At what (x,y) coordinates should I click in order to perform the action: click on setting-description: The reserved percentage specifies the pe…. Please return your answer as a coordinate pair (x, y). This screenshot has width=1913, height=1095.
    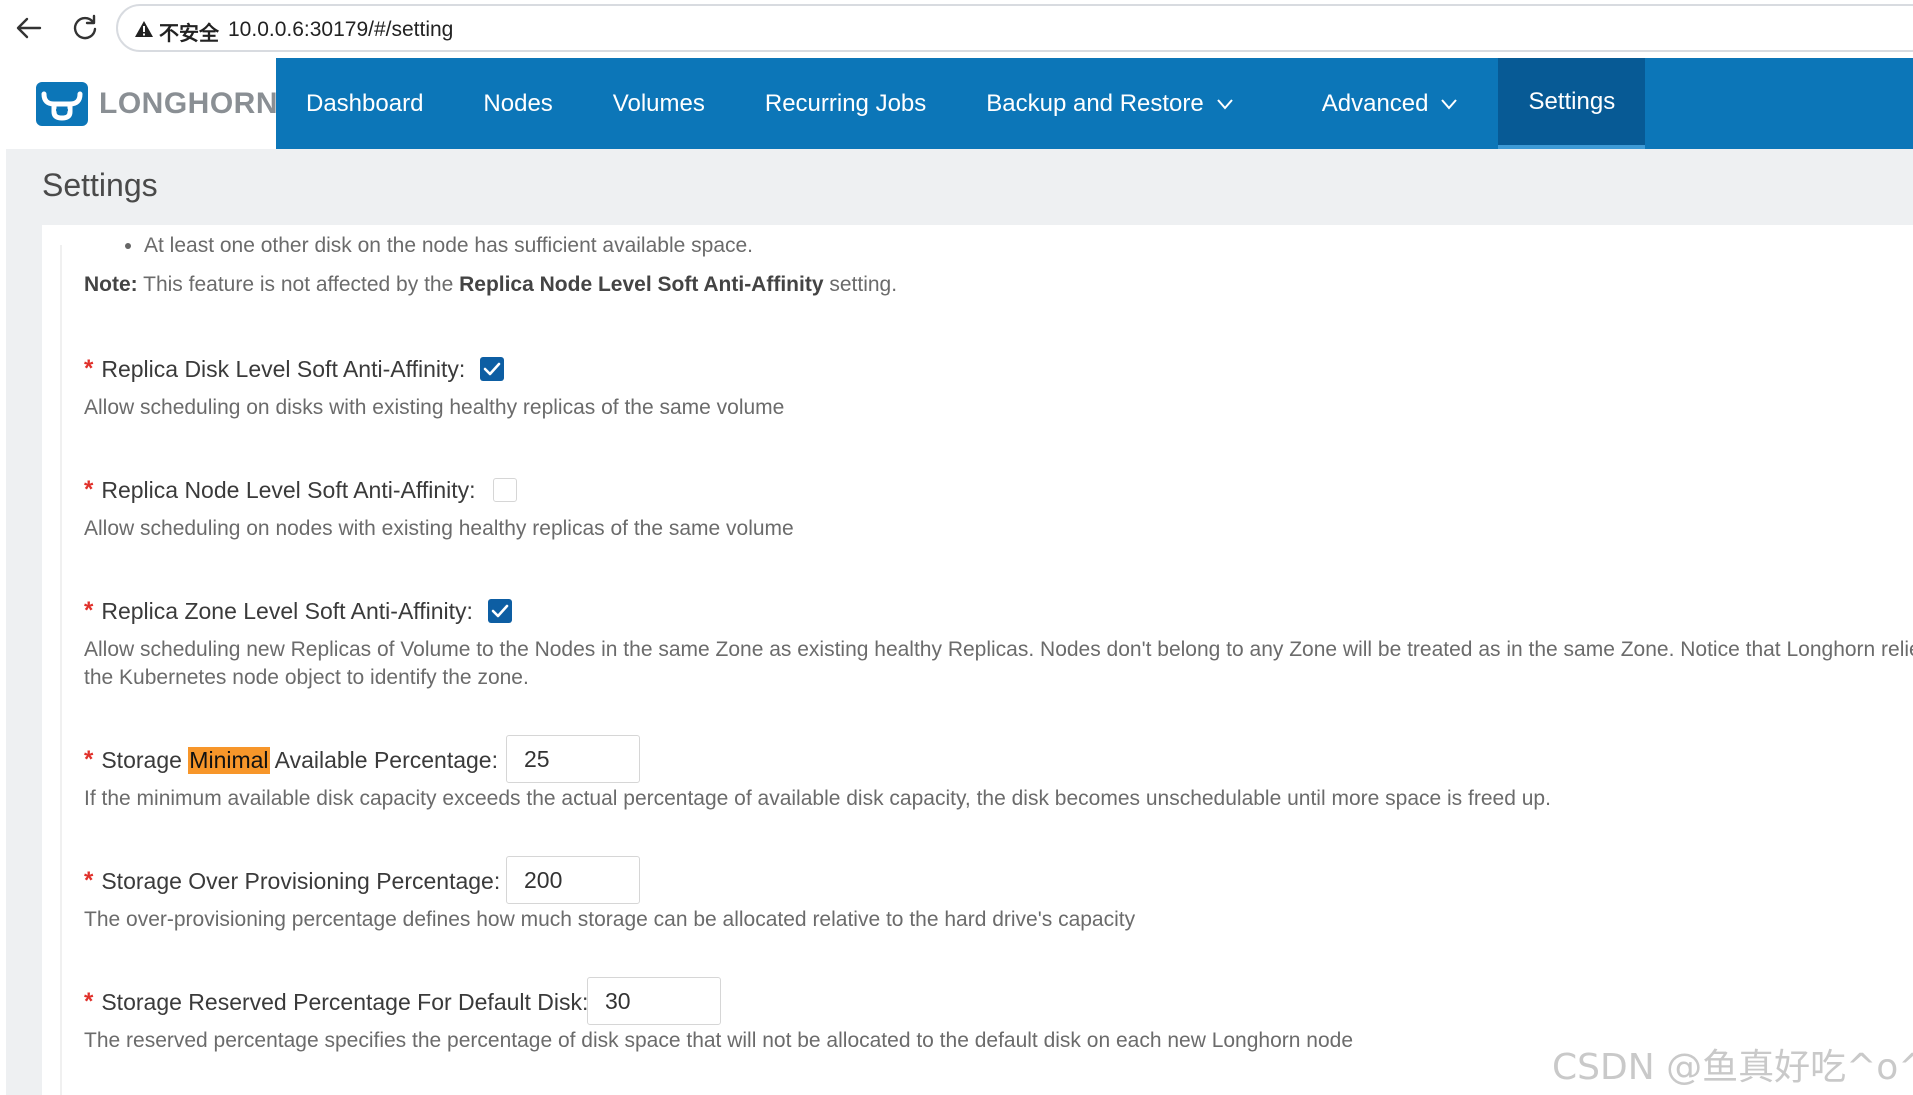
    Looking at the image, I should click on (718, 1040).